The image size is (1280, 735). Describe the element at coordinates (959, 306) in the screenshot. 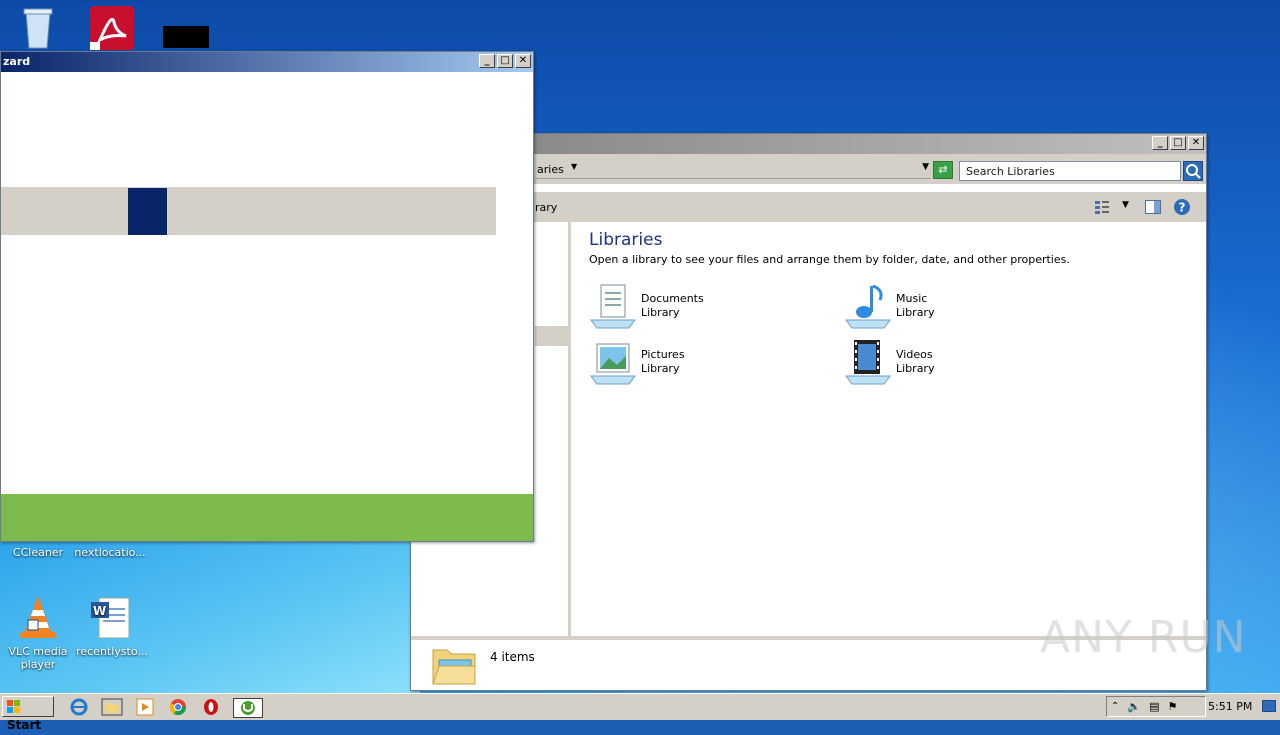

I see `library-music: Music Library` at that location.